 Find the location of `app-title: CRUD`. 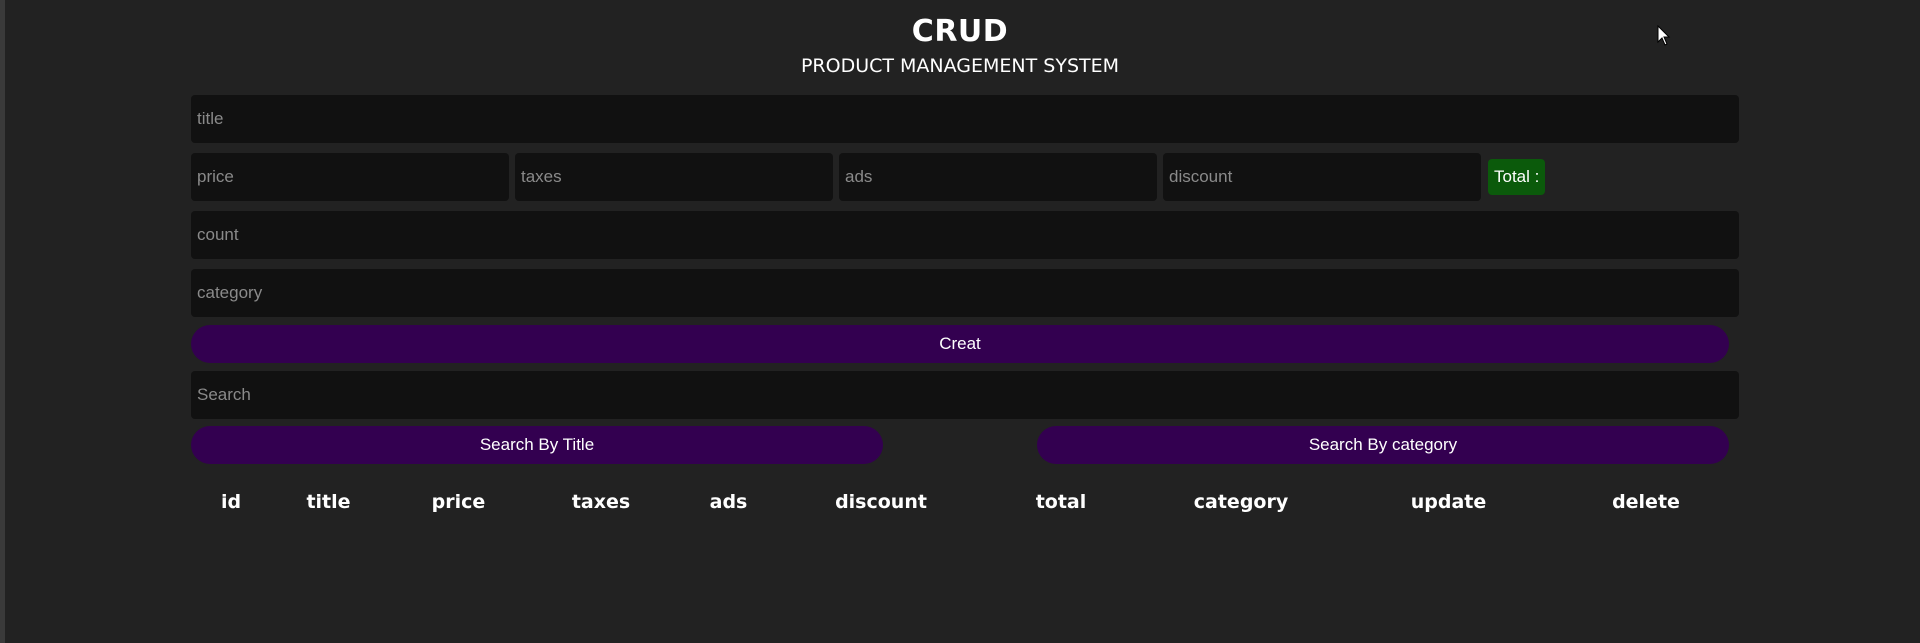

app-title: CRUD is located at coordinates (960, 31).